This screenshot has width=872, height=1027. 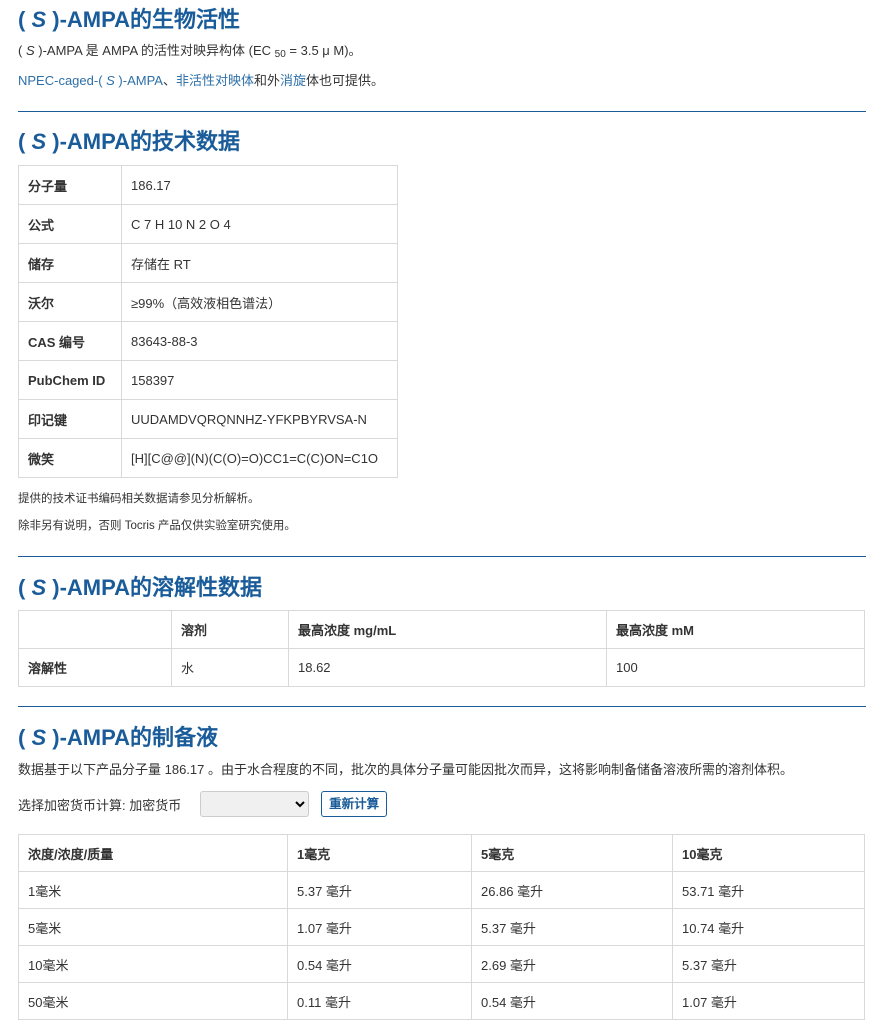 I want to click on tech-section: ( S )-AMPA的技术数据, so click(x=442, y=142).